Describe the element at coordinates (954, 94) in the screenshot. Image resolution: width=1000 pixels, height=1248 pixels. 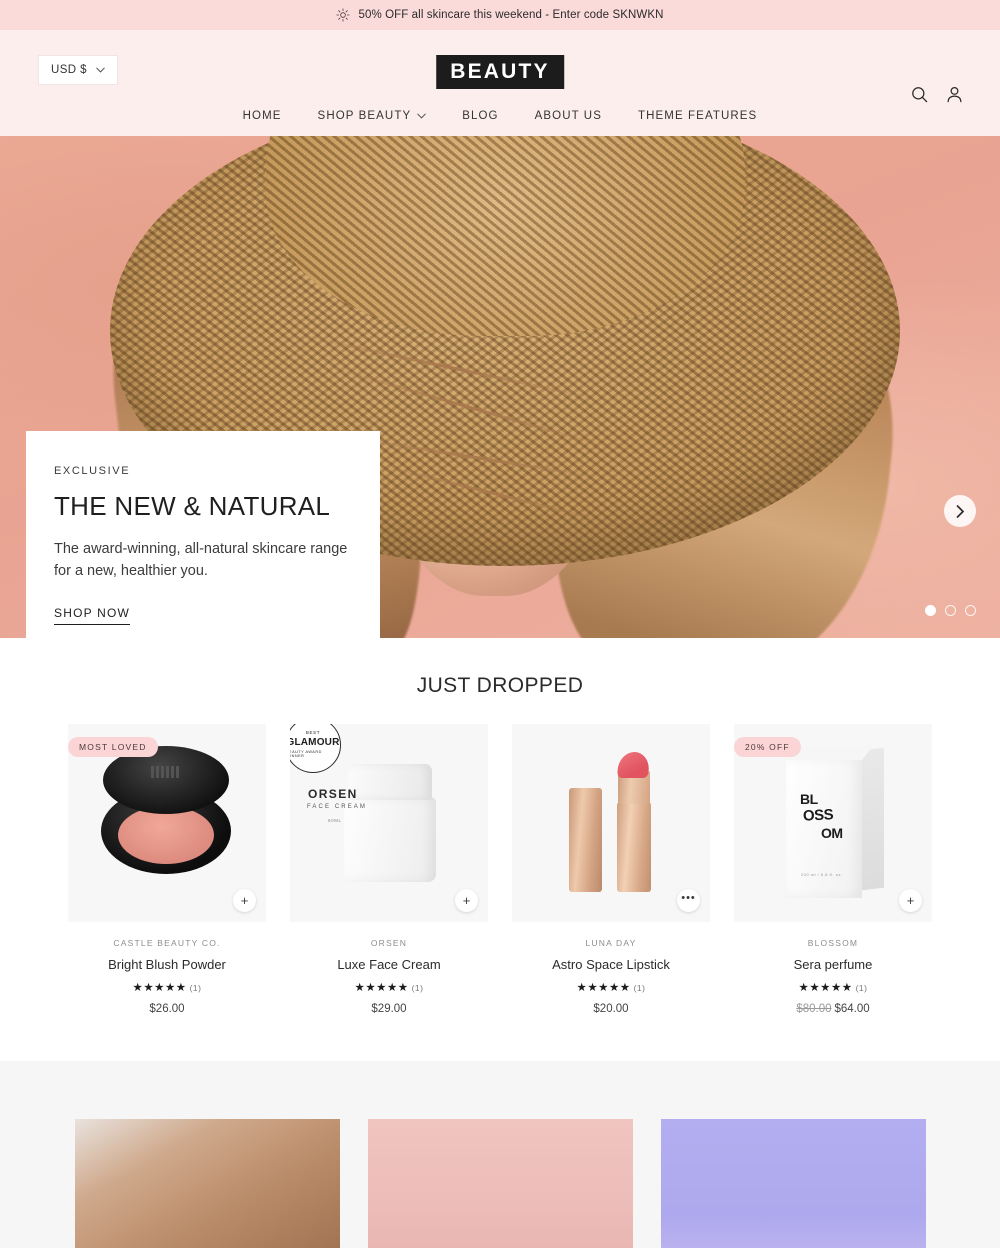
I see `account-icon` at that location.